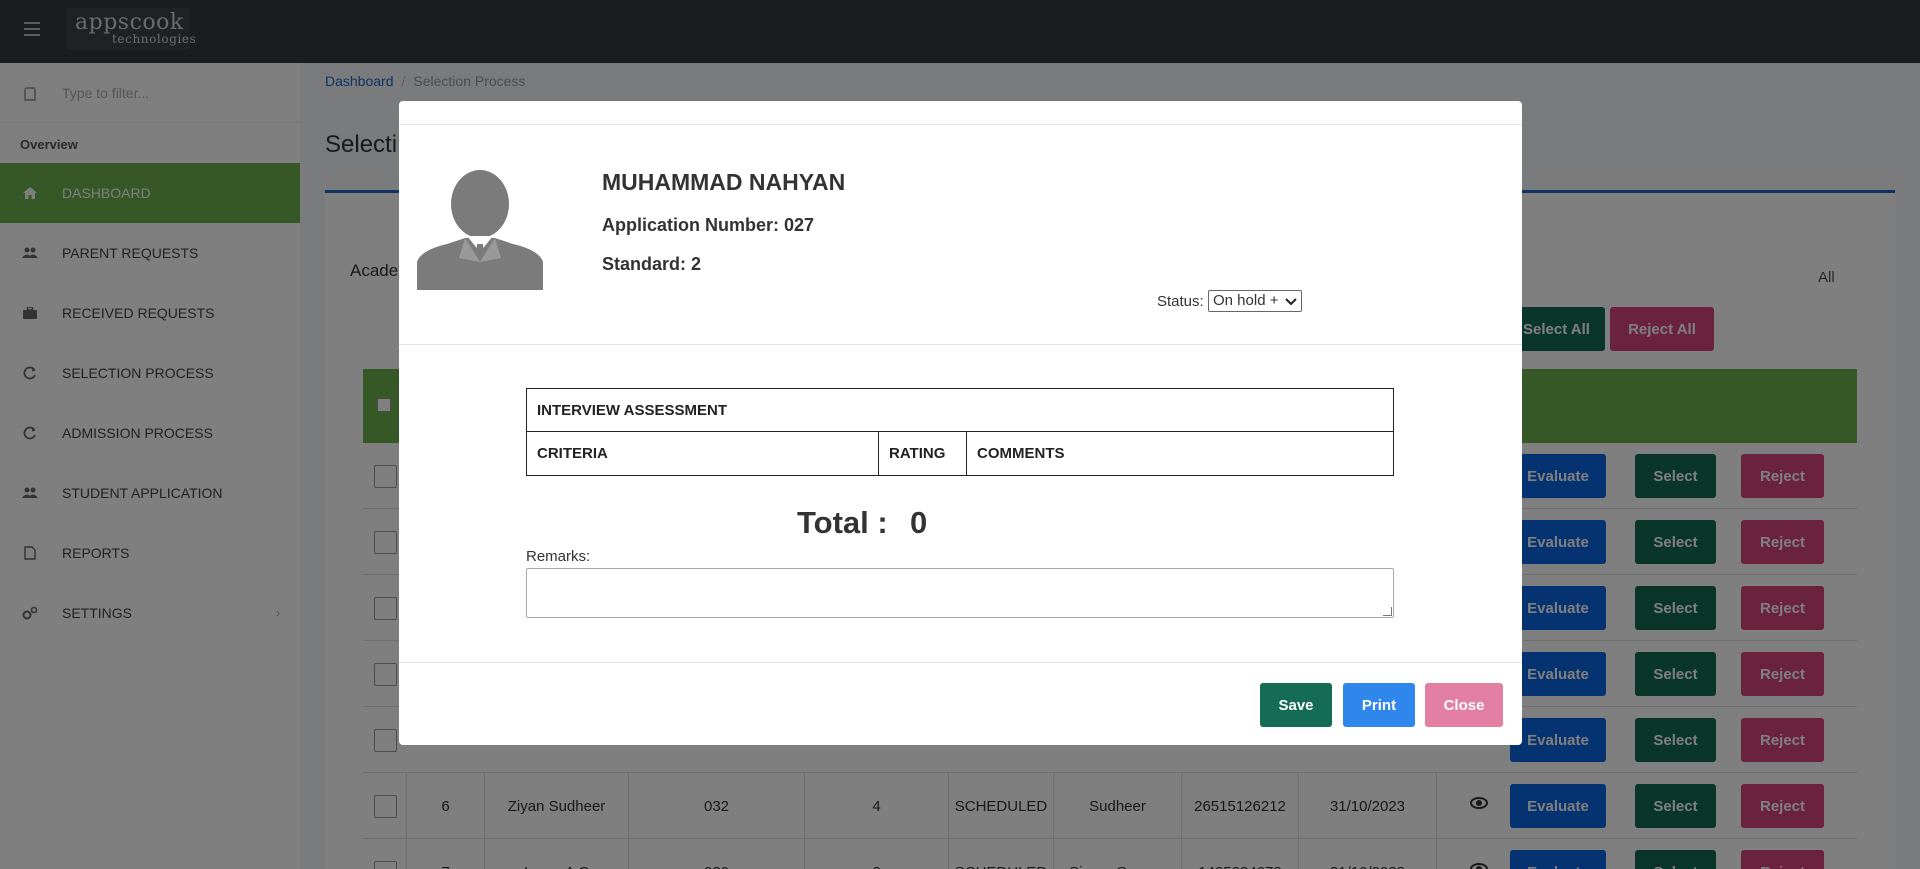  I want to click on application-number: Application Number: 027, so click(708, 225).